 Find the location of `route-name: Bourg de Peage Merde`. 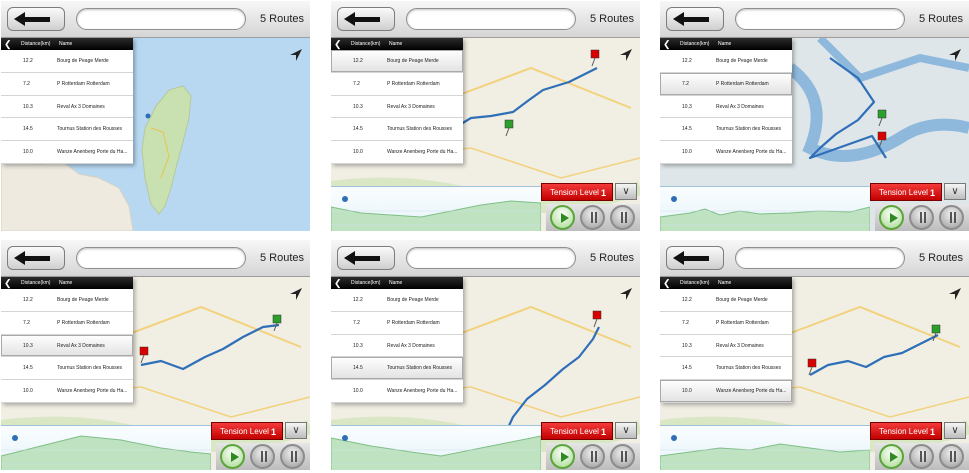

route-name: Bourg de Peage Merde is located at coordinates (83, 61).